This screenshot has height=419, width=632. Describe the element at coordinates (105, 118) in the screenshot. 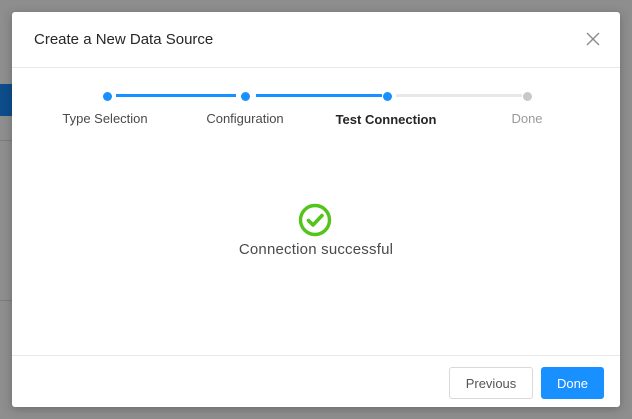

I see `step-label-type-selection: Type Selection` at that location.